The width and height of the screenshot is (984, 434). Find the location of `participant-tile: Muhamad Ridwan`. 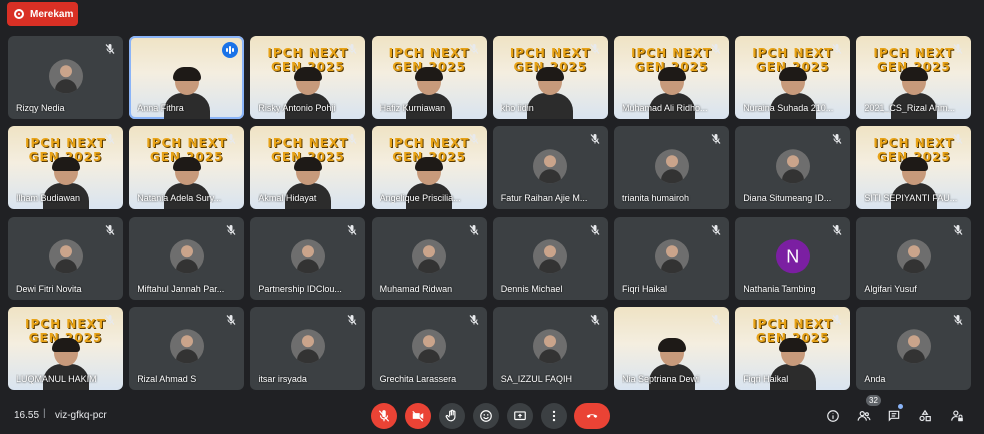

participant-tile: Muhamad Ridwan is located at coordinates (429, 258).